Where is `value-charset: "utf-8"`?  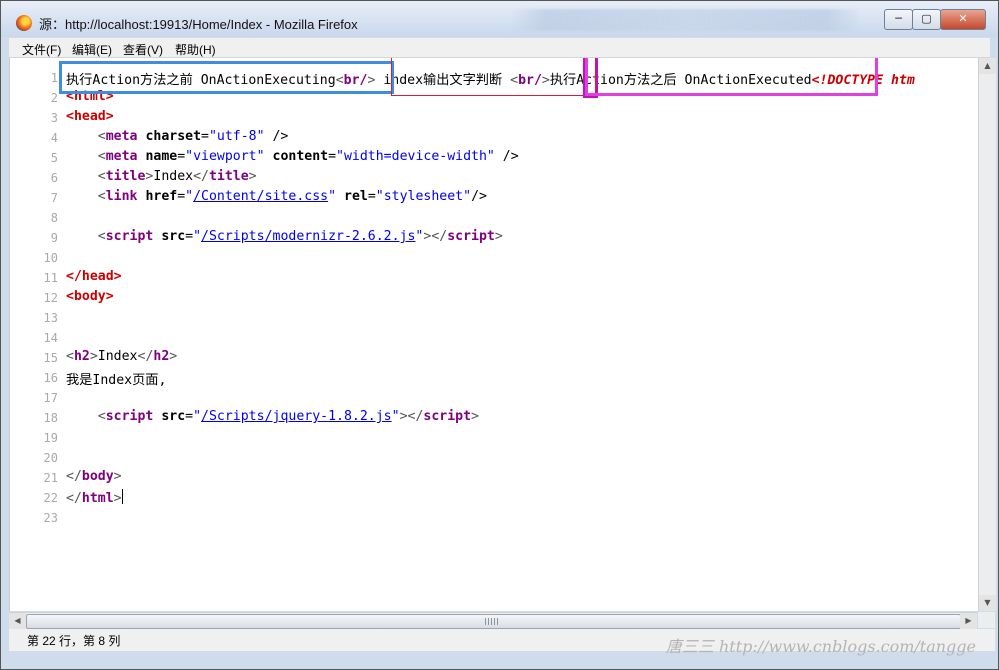
value-charset: "utf-8" is located at coordinates (236, 136).